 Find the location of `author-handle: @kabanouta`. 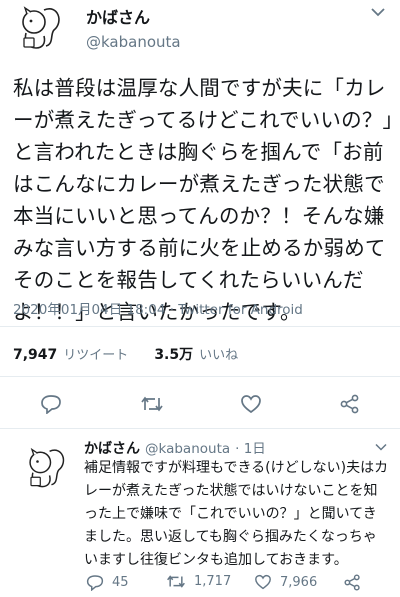

author-handle: @kabanouta is located at coordinates (133, 42).